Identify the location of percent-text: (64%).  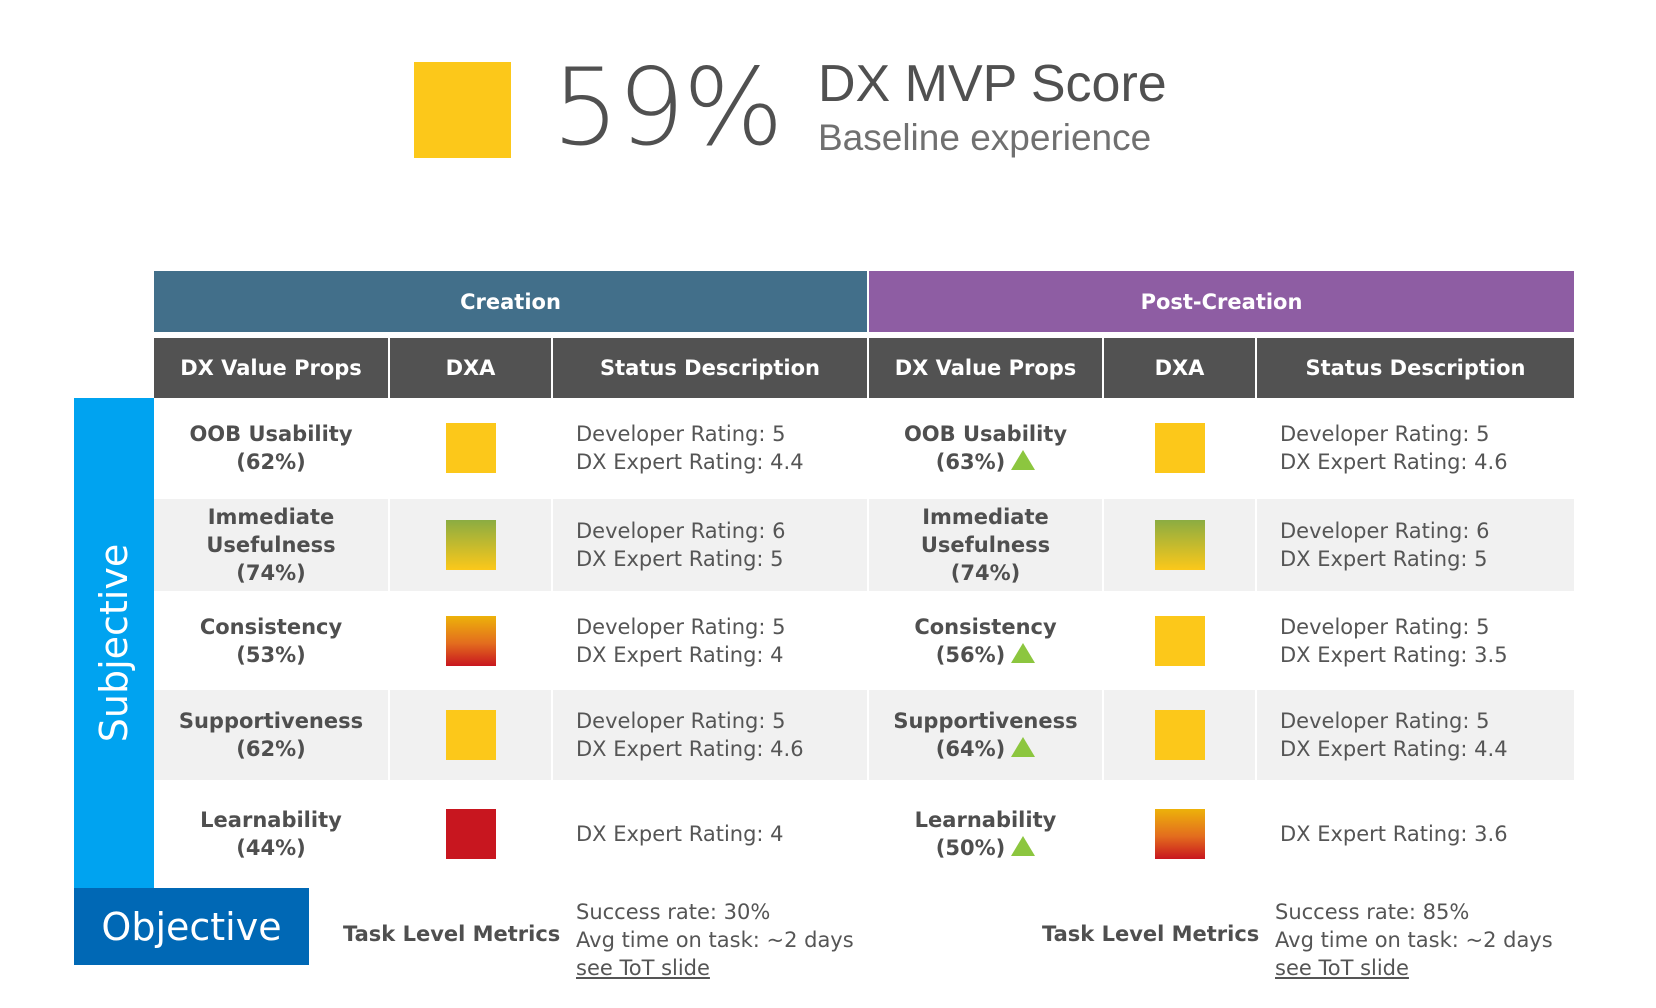
(970, 749).